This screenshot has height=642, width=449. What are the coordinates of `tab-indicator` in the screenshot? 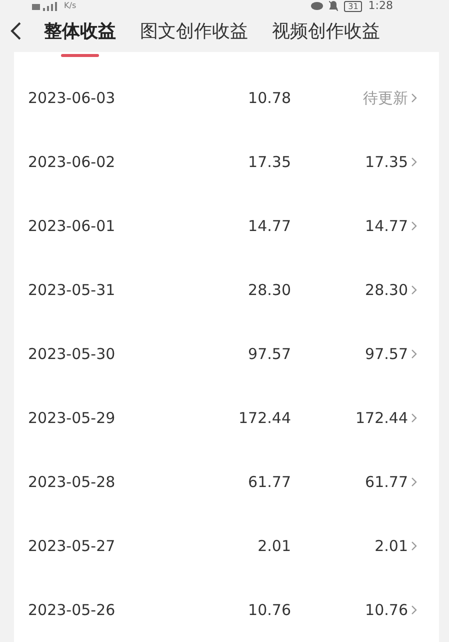 It's located at (80, 55).